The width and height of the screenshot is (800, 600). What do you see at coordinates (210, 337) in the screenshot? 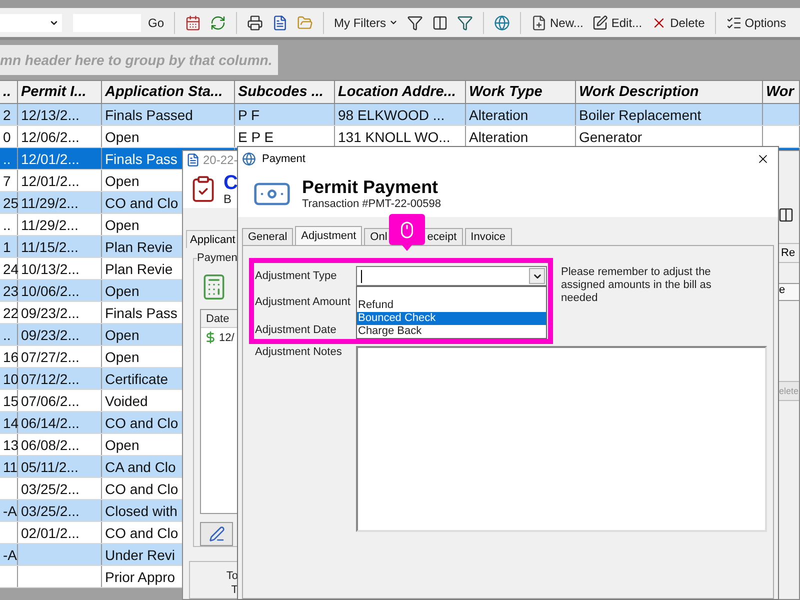
I see `dollar-icon` at bounding box center [210, 337].